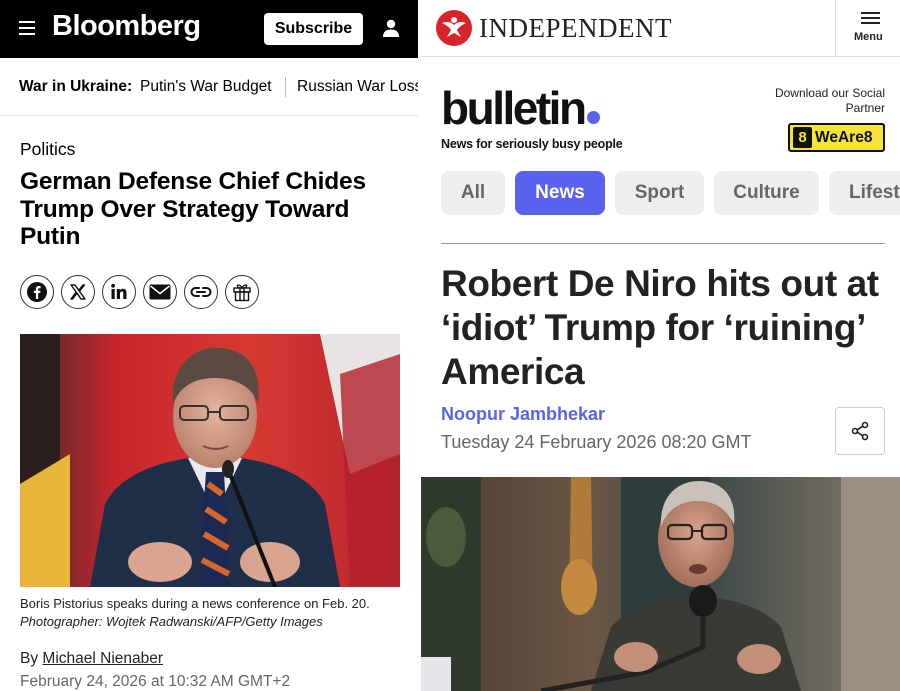  What do you see at coordinates (867, 28) in the screenshot?
I see `menu-button: Menu` at bounding box center [867, 28].